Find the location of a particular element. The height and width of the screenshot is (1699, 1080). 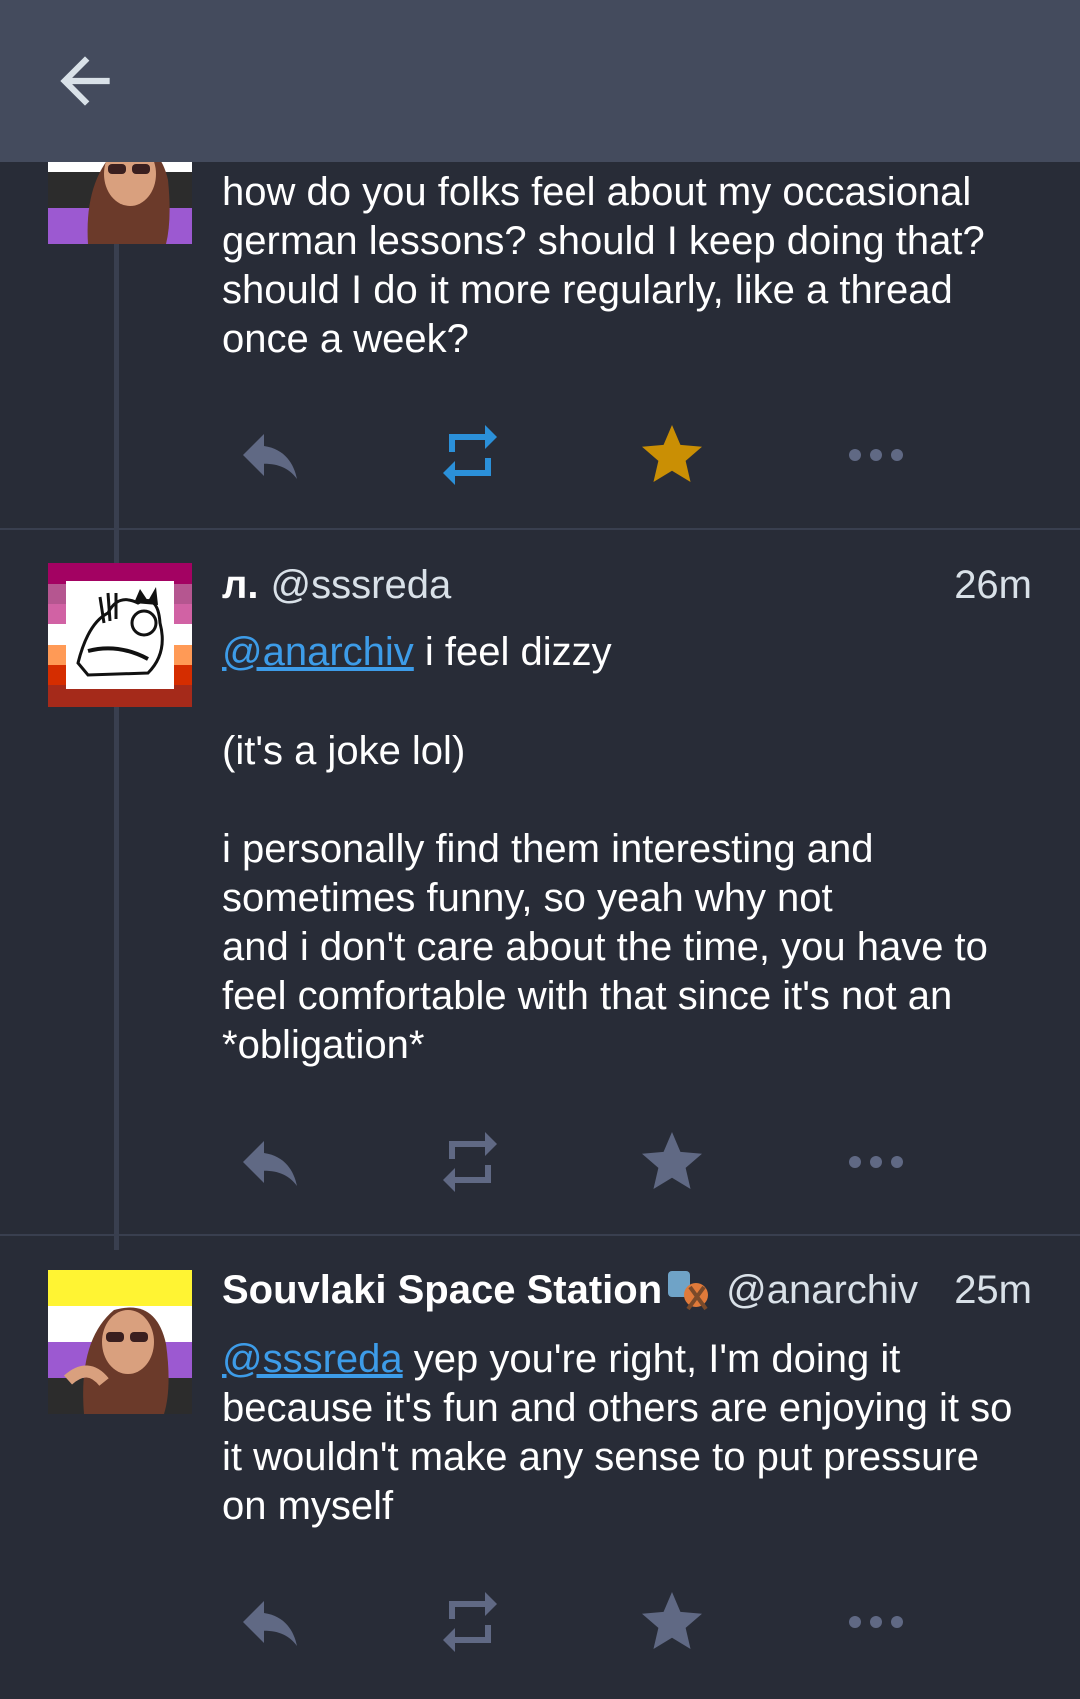

content-text: i feel dizzy is located at coordinates (512, 652).